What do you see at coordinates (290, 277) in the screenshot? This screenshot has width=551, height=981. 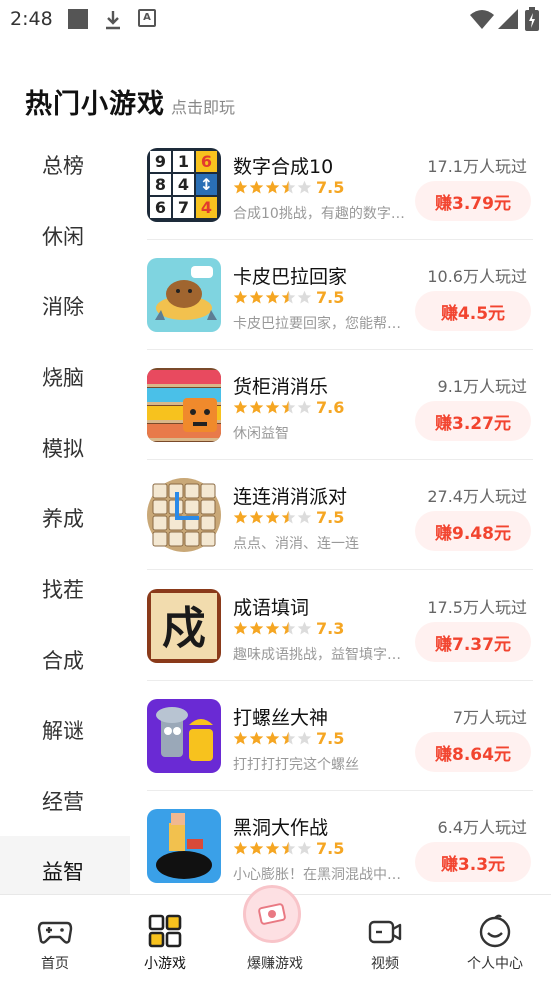 I see `game-name: 卡皮巴拉回家` at bounding box center [290, 277].